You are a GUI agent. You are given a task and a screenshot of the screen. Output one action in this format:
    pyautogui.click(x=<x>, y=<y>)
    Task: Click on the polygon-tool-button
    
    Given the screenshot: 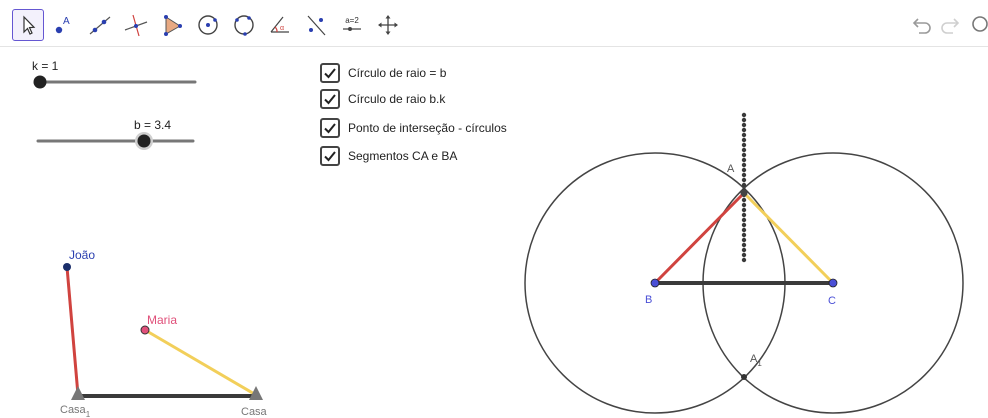 What is the action you would take?
    pyautogui.click(x=172, y=25)
    